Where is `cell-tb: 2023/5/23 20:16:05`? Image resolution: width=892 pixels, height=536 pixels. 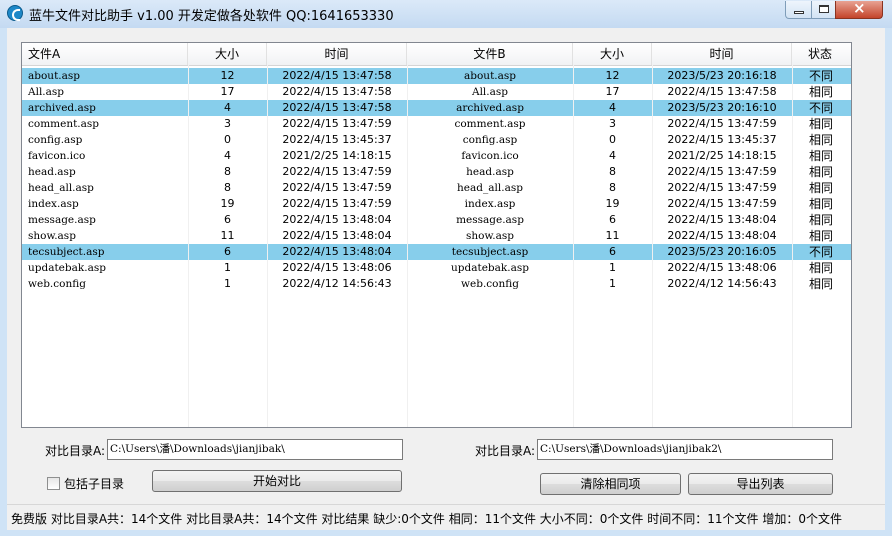
cell-tb: 2023/5/23 20:16:05 is located at coordinates (722, 251).